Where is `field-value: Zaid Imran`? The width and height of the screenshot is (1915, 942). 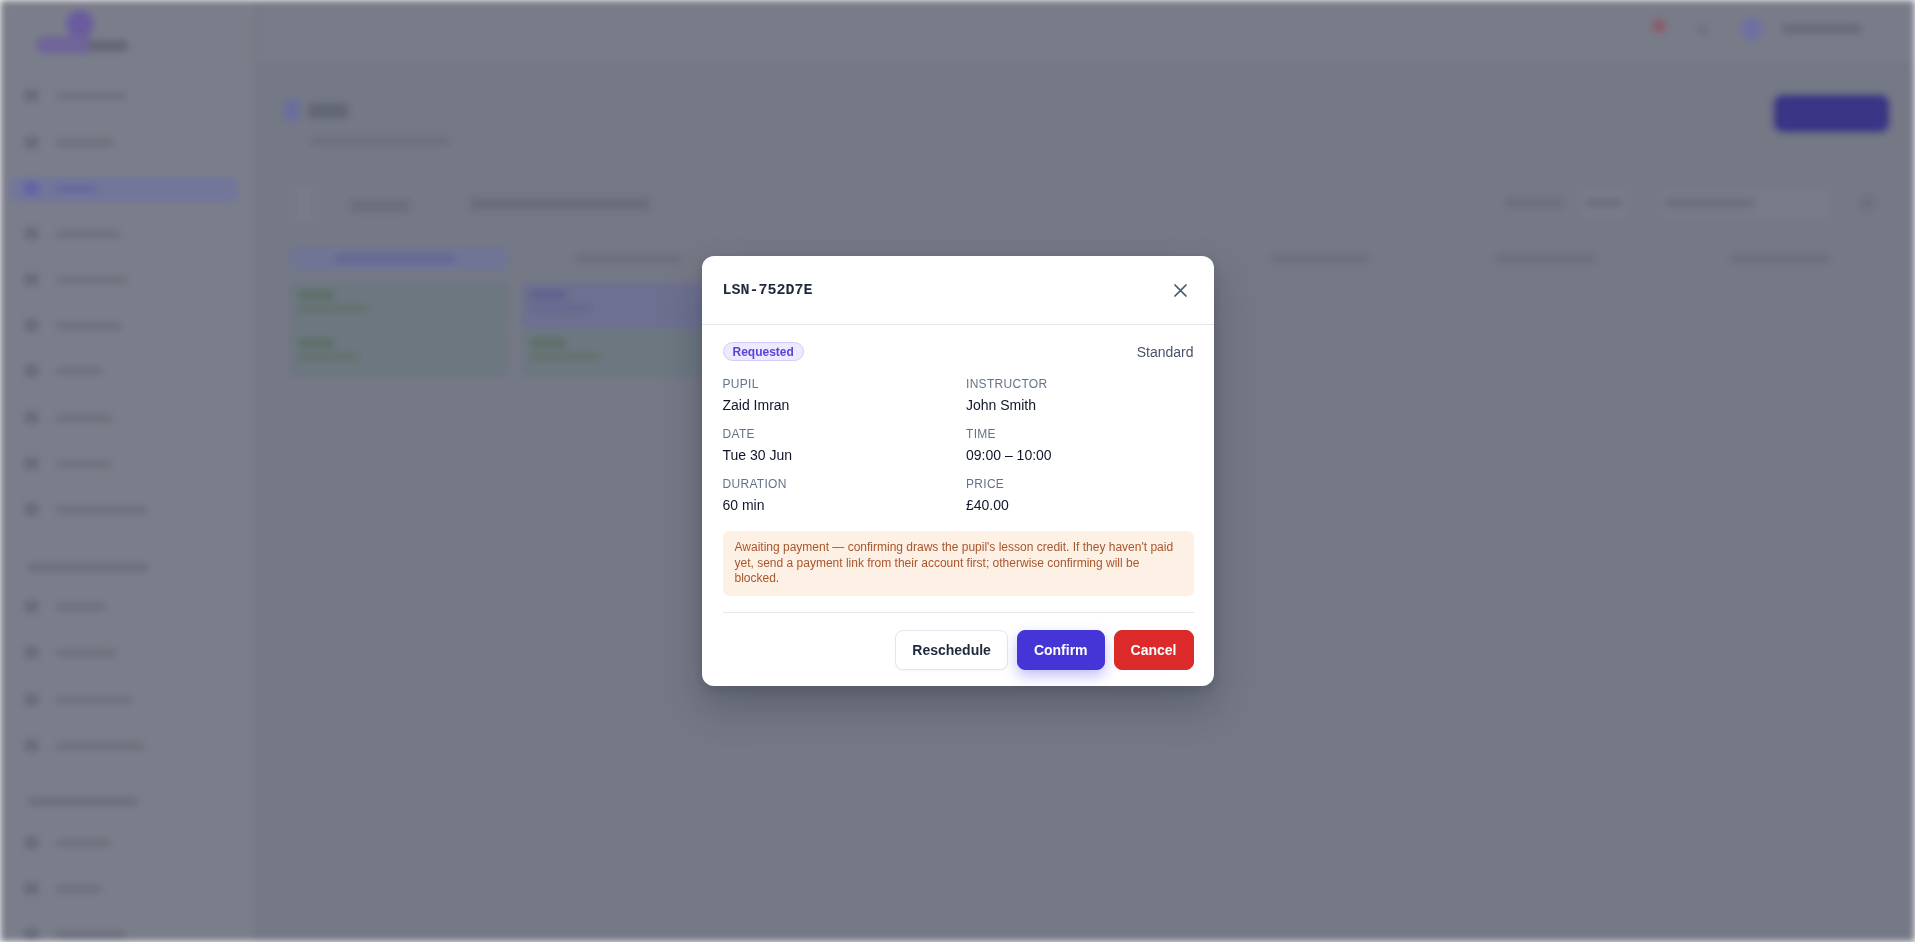 field-value: Zaid Imran is located at coordinates (756, 406).